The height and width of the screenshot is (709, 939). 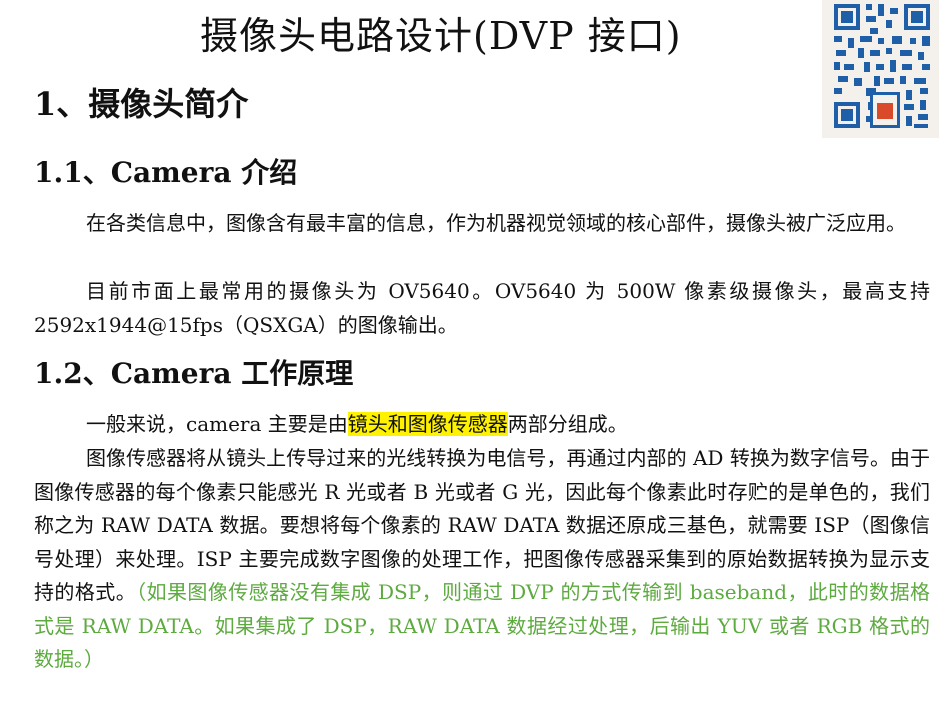 I want to click on section-heading-1: 1、摄像头简介, so click(x=141, y=104).